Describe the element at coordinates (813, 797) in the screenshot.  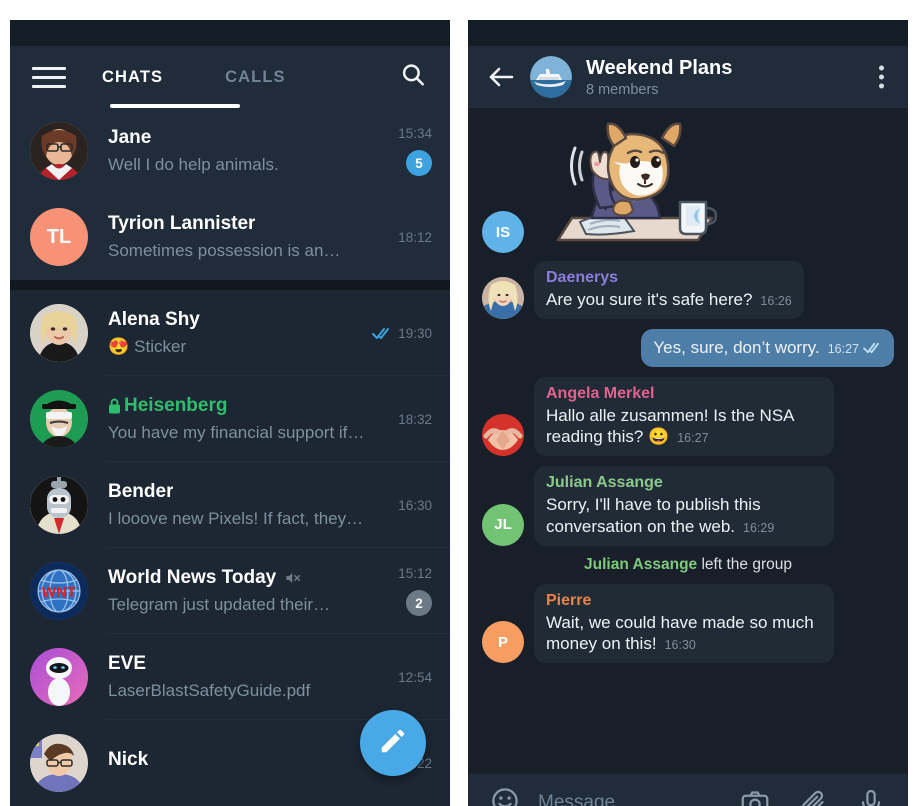
I see `paperclip-icon` at that location.